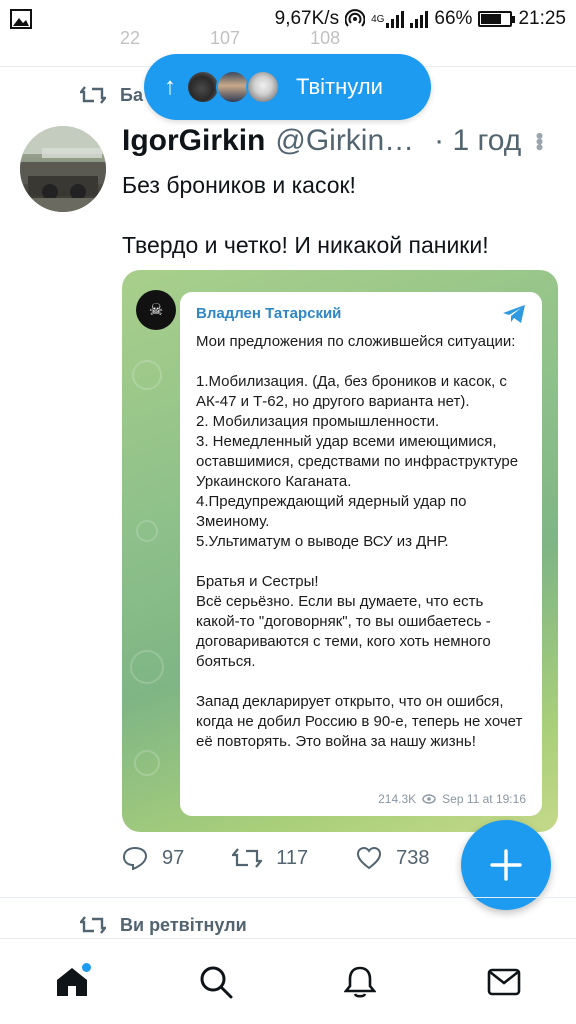  I want to click on retweet-count: 117, so click(292, 857).